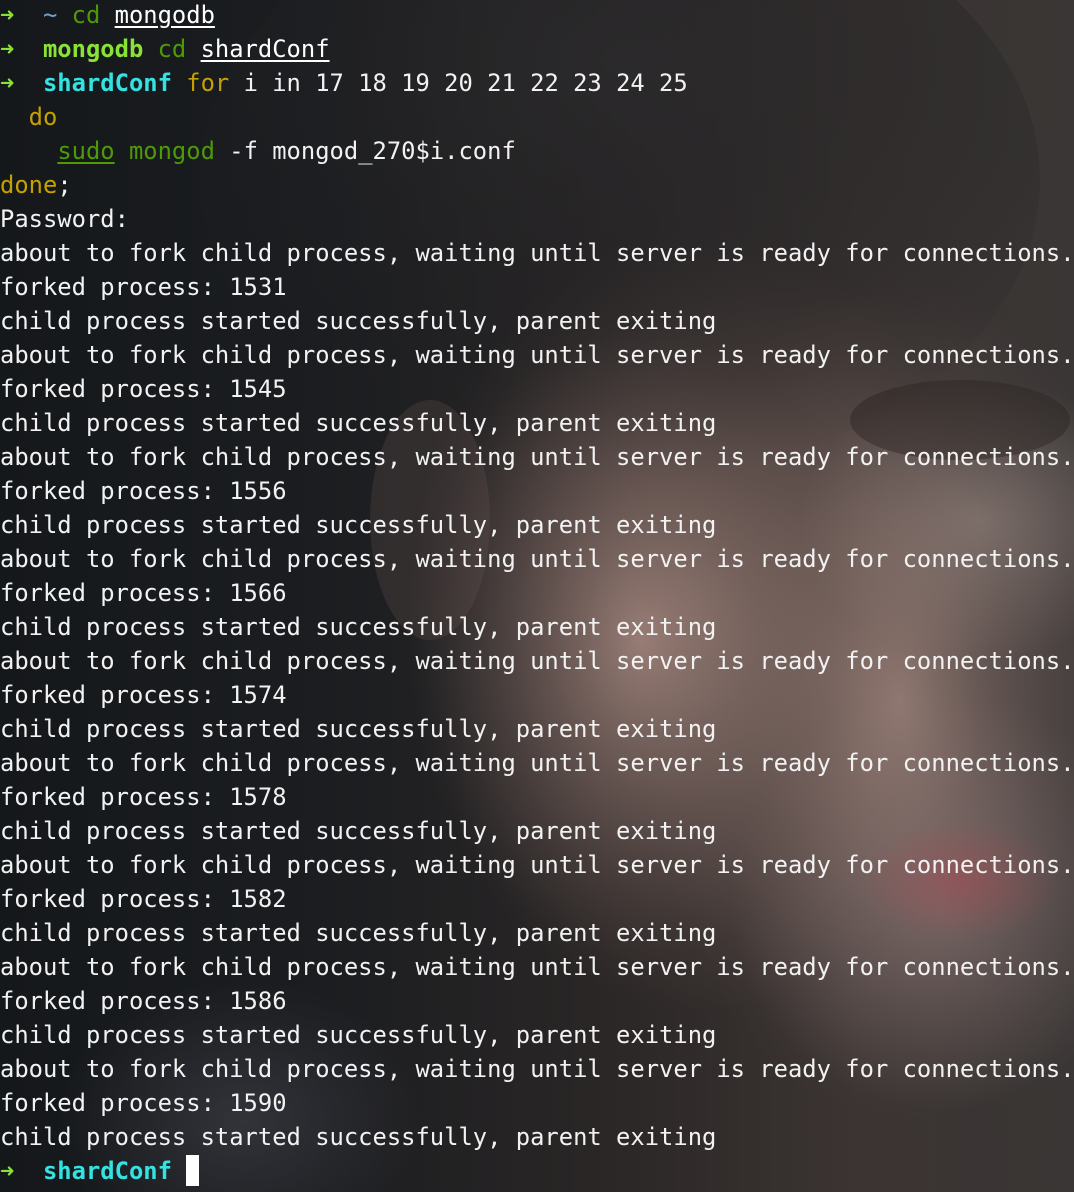  I want to click on command-args: -f mongod_270$i.conf, so click(372, 151).